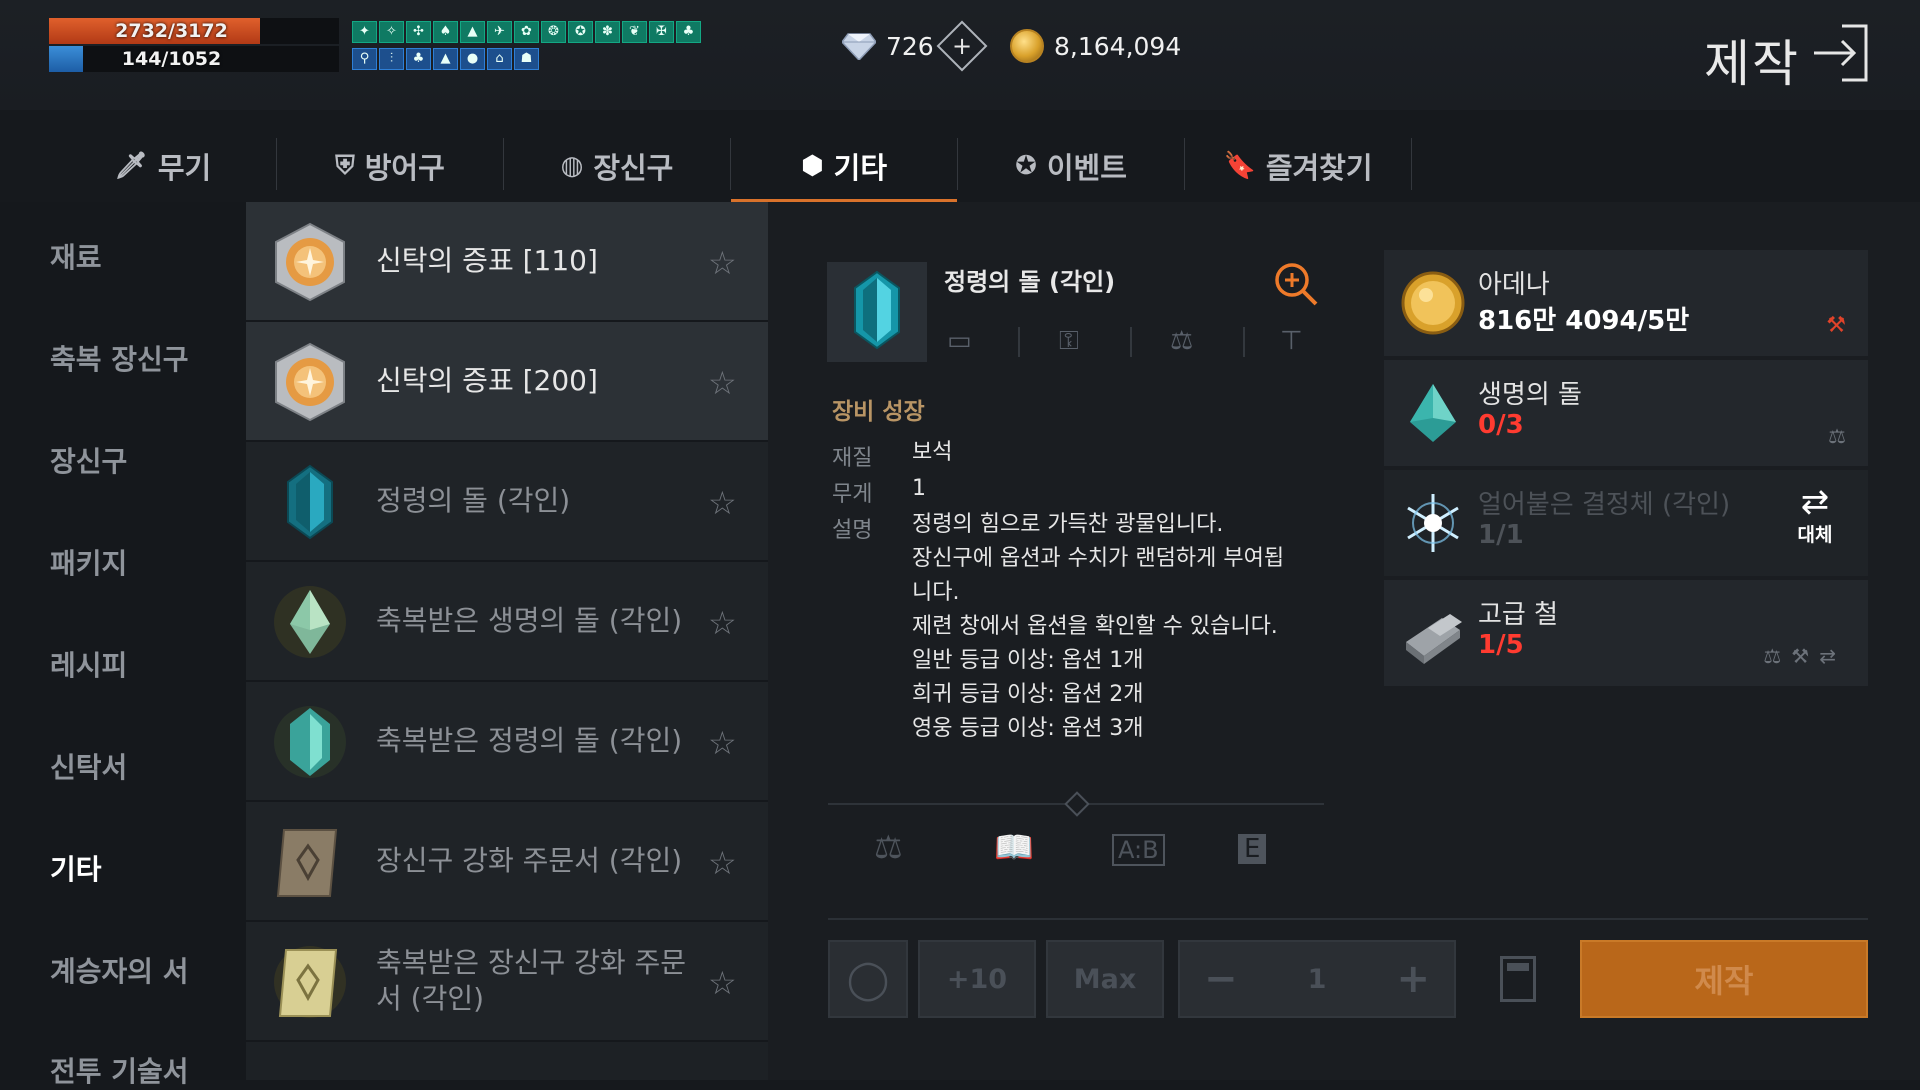 The image size is (1920, 1090). I want to click on material-item: 얼어붙은 결정체 (각인) 1/1 ⇄ 대체, so click(1626, 523).